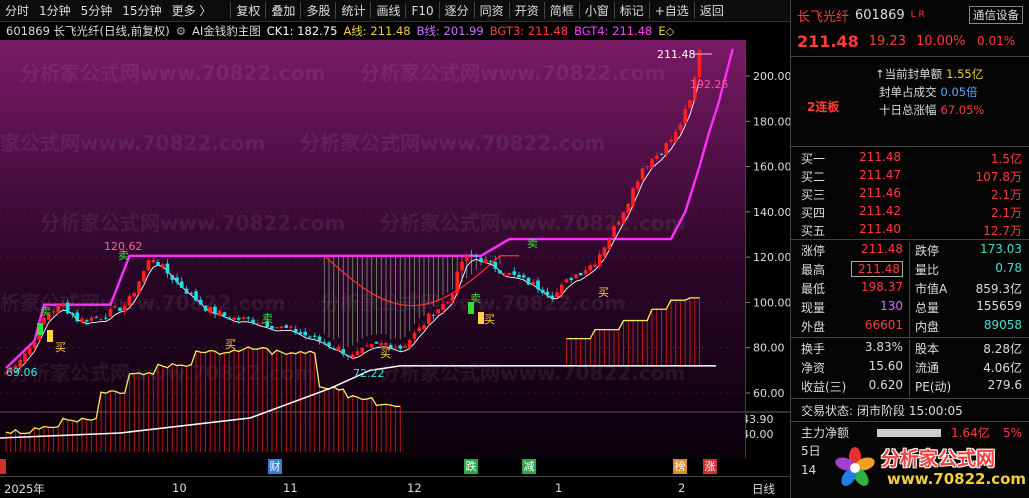 This screenshot has height=498, width=1029. What do you see at coordinates (55, 10) in the screenshot?
I see `tab-1min: 1分钟` at bounding box center [55, 10].